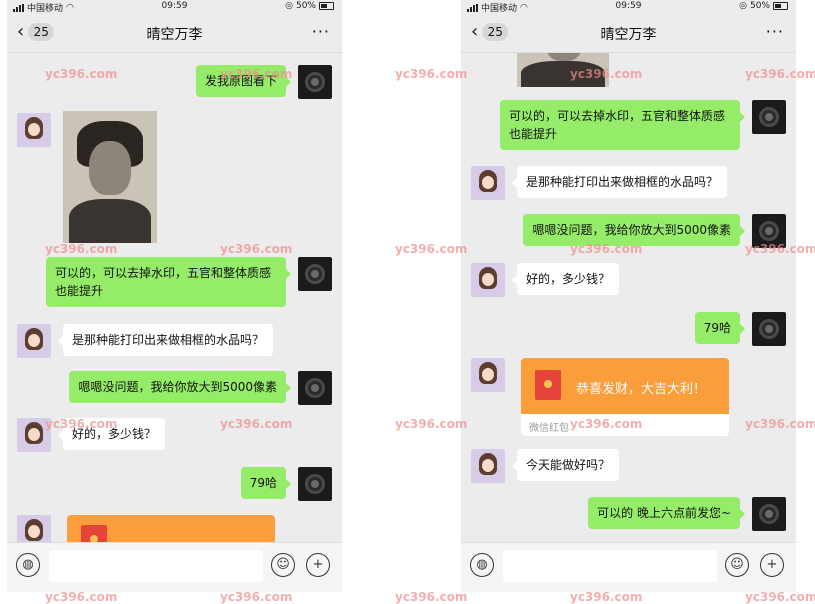 The height and width of the screenshot is (604, 815). Describe the element at coordinates (565, 465) in the screenshot. I see `message-bubble: 今天能做好吗？` at that location.